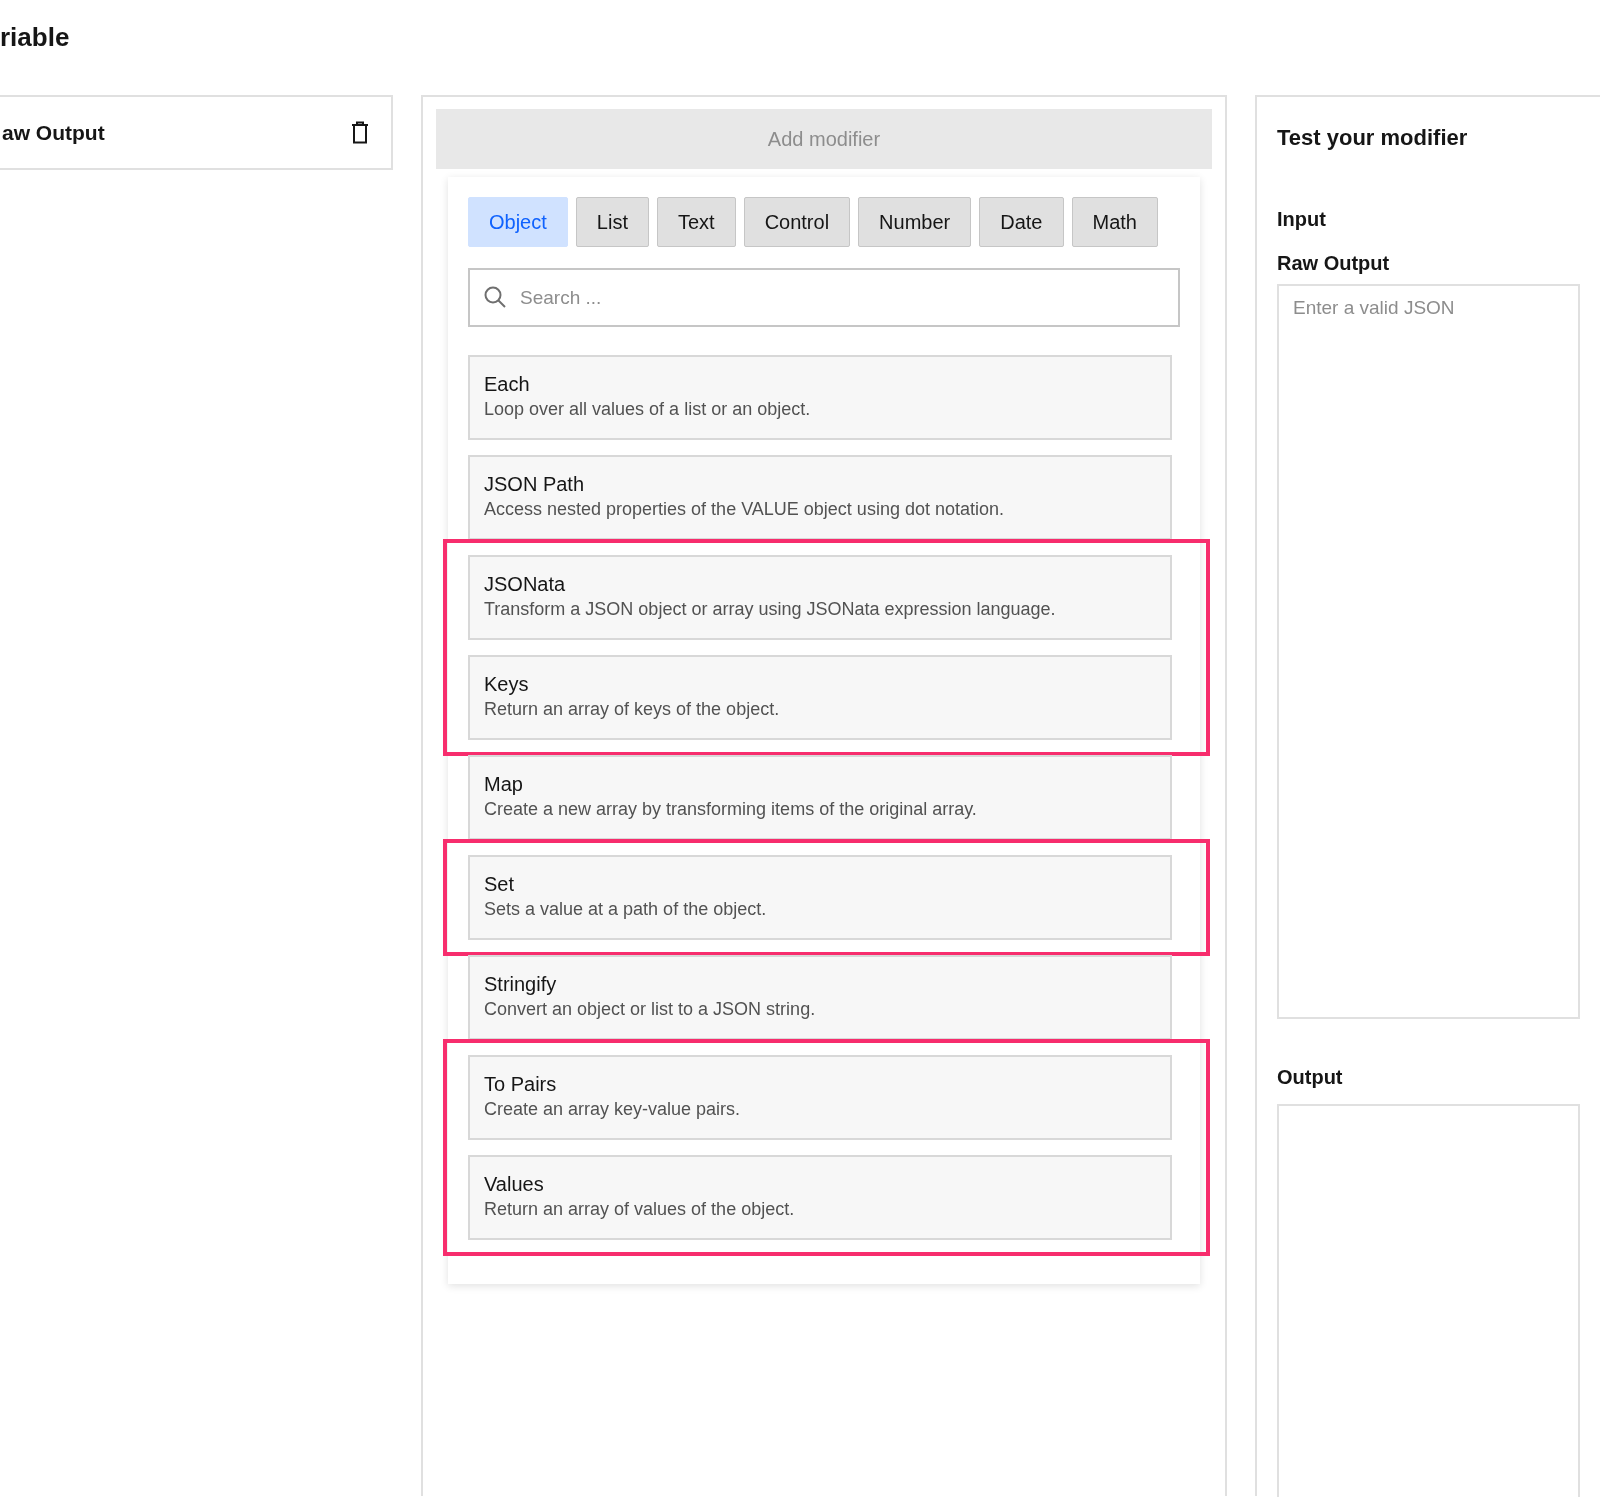 This screenshot has width=1600, height=1497. I want to click on category-tab: Object, so click(518, 222).